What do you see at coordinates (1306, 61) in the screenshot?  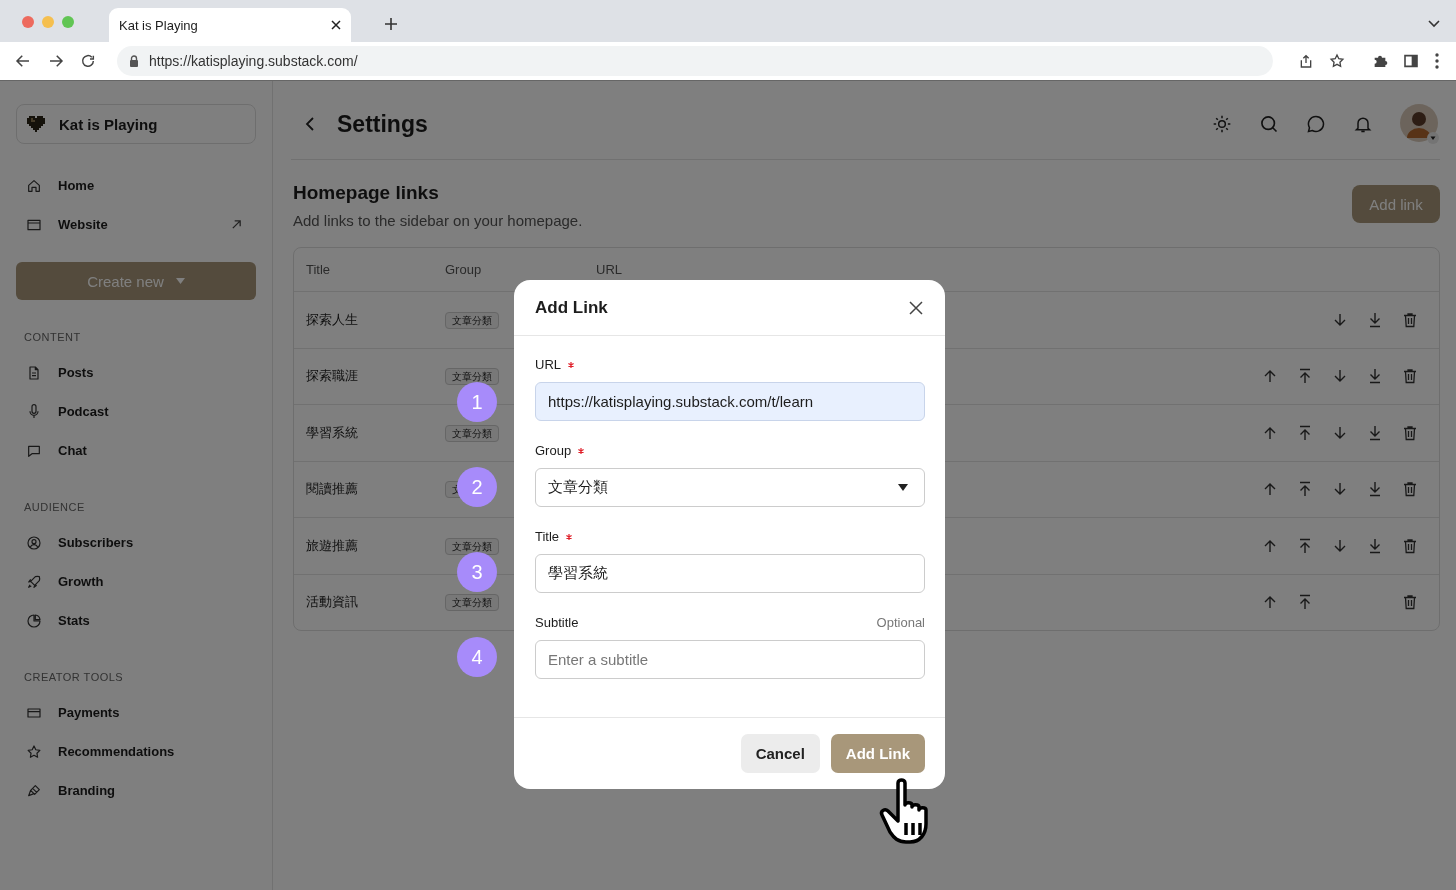 I see `share-icon` at bounding box center [1306, 61].